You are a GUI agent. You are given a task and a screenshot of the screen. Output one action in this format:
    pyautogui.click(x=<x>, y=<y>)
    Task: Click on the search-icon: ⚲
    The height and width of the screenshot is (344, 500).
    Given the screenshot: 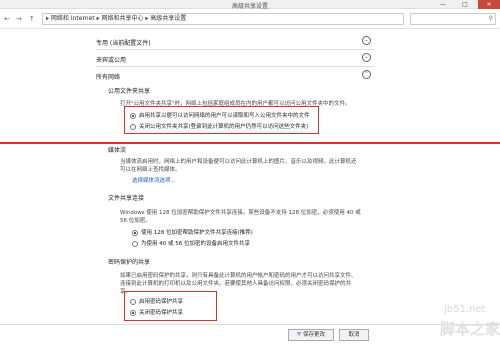 What is the action you would take?
    pyautogui.click(x=491, y=19)
    